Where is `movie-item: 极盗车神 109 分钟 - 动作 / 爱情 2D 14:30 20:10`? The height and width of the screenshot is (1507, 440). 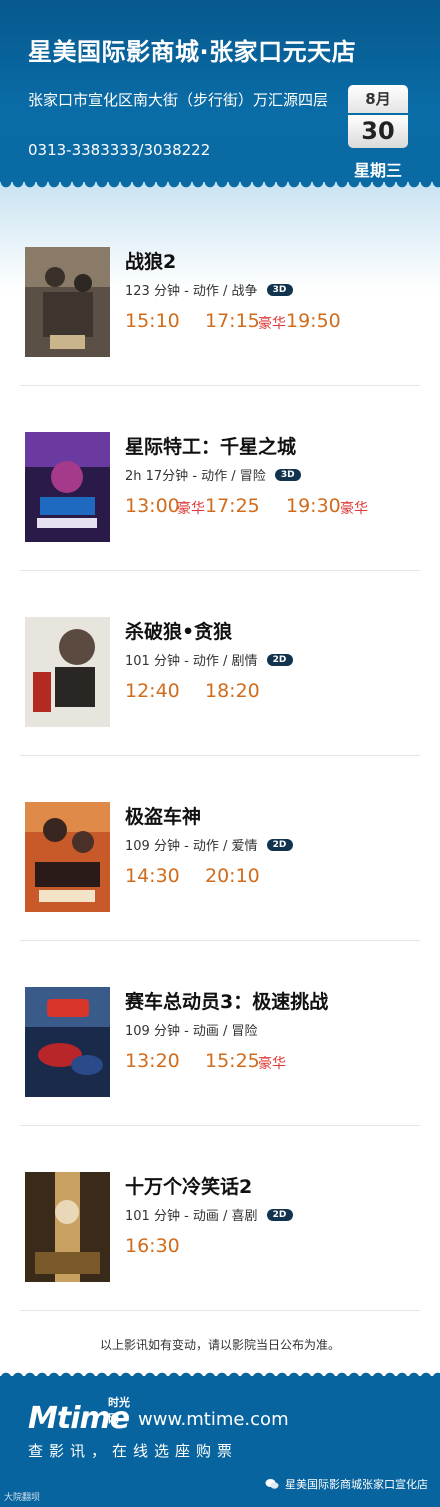
movie-item: 极盗车神 109 分钟 - 动作 / 爱情 2D 14:30 20:10 is located at coordinates (220, 848).